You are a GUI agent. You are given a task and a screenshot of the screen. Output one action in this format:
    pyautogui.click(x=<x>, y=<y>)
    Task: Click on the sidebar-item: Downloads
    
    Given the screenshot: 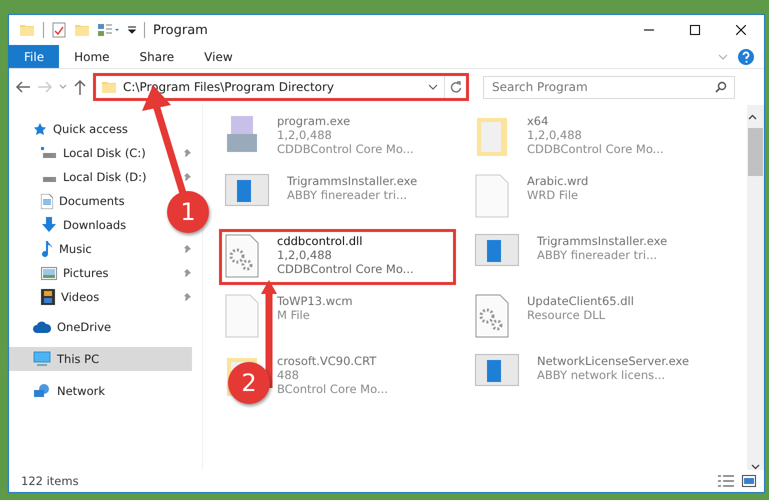 What is the action you would take?
    pyautogui.click(x=71, y=225)
    